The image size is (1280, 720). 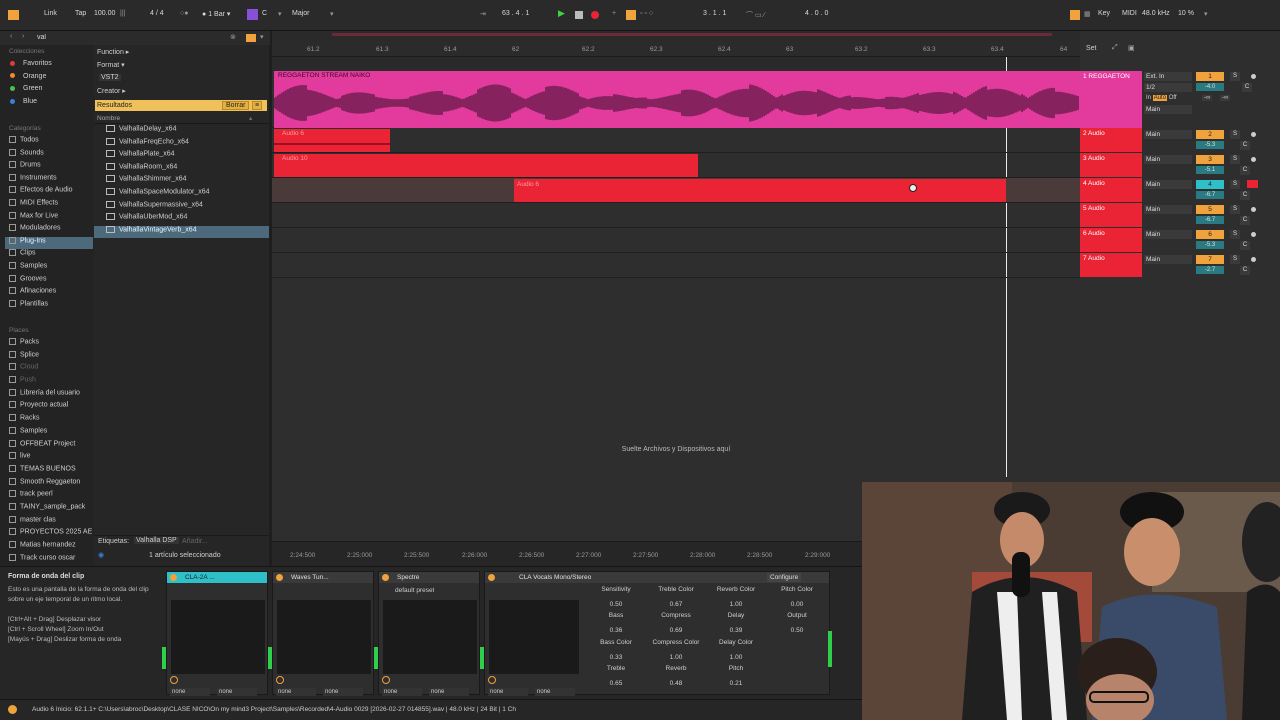 I want to click on automation-arm-icon, so click(x=631, y=15).